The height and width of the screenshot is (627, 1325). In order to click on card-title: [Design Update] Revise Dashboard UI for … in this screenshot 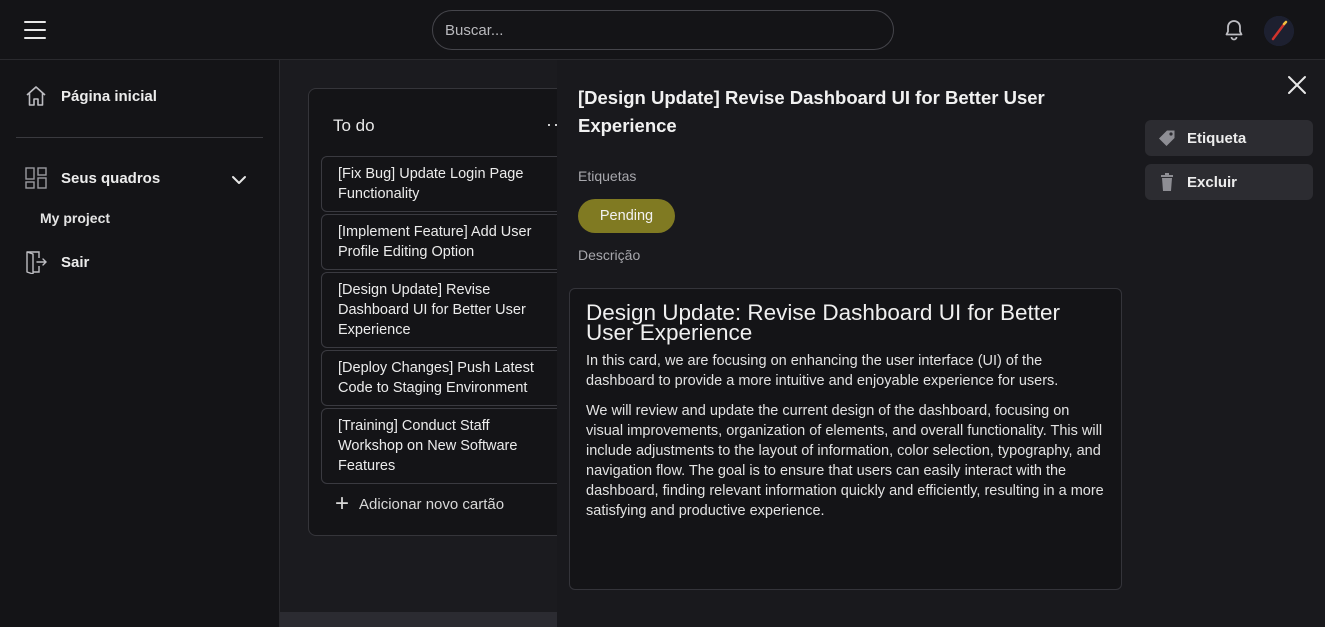, I will do `click(811, 111)`.